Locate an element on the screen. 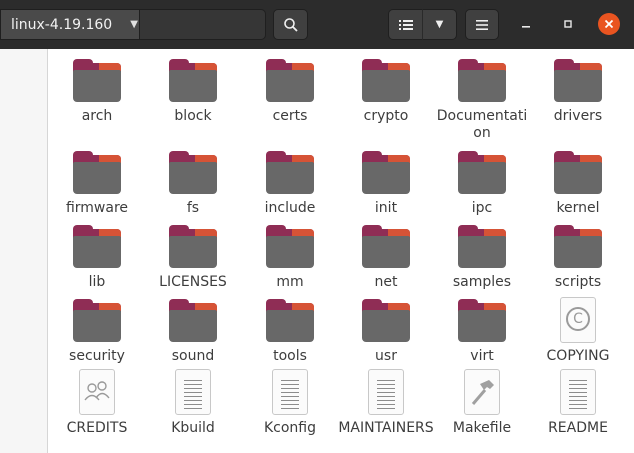 This screenshot has width=634, height=453. header-bar: linux-4.19.160 ▼ ▼ is located at coordinates (317, 24).